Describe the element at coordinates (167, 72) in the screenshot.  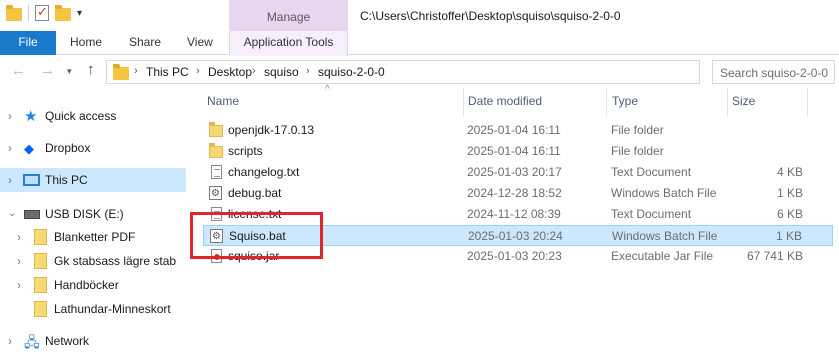
I see `breadcrumb-this-pc: This PC` at that location.